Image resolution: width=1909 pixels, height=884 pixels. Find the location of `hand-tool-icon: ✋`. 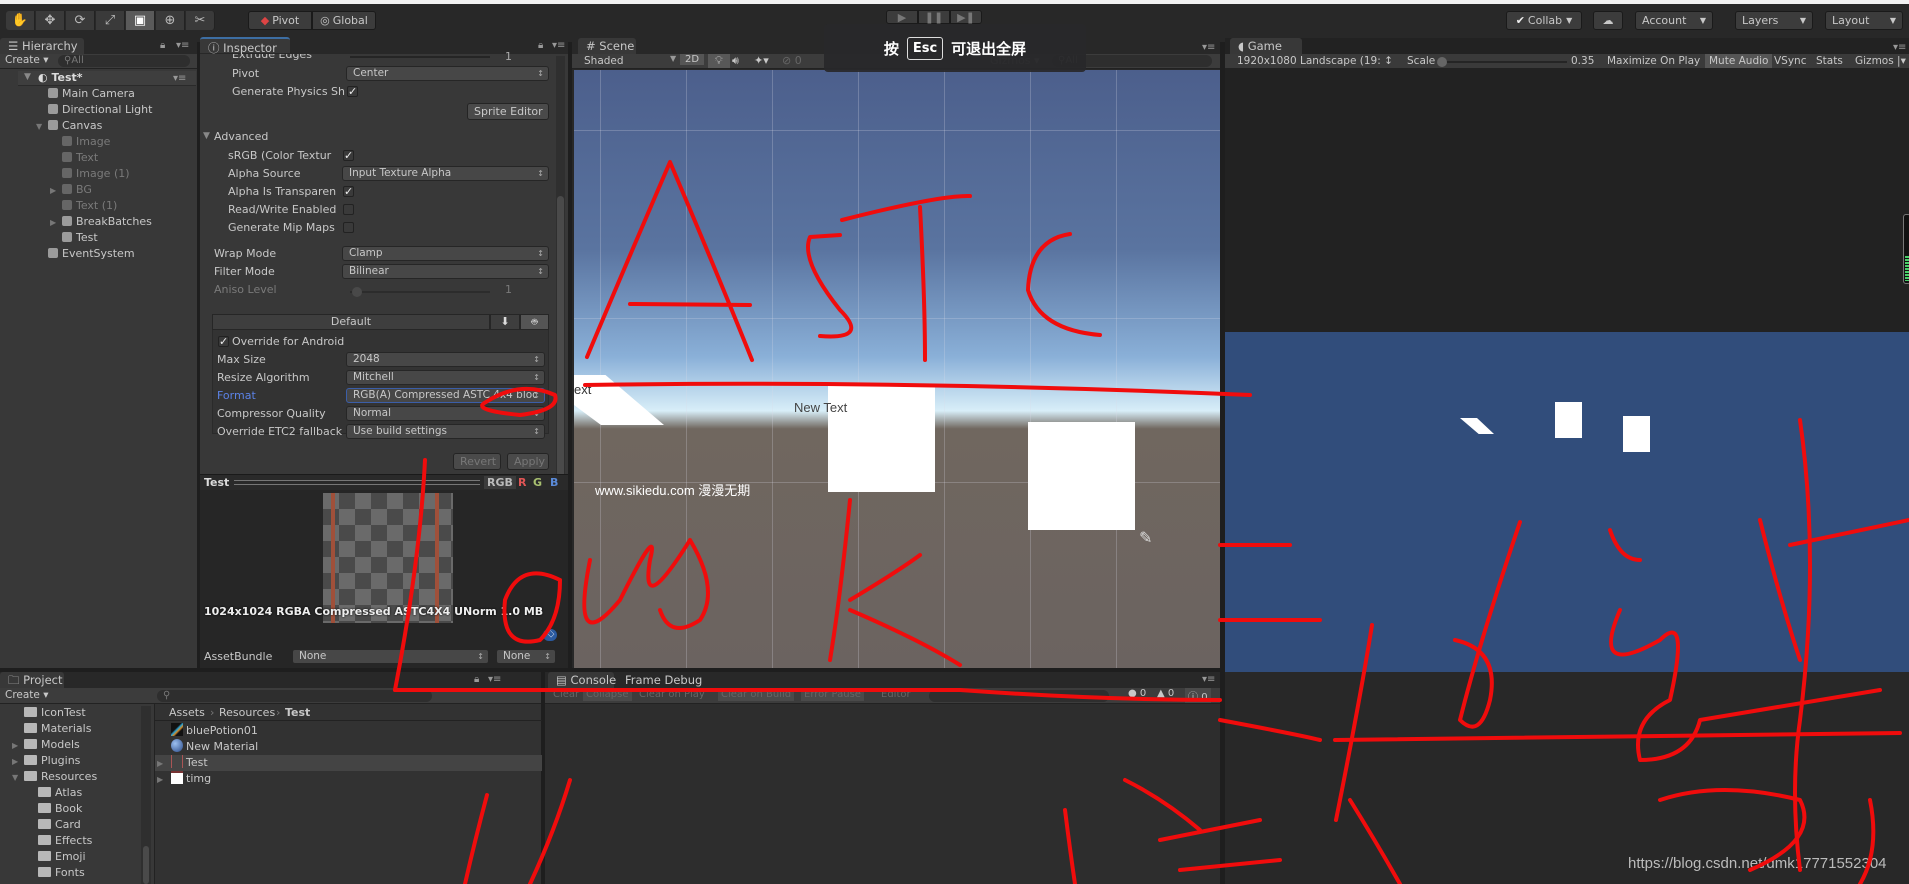

hand-tool-icon: ✋ is located at coordinates (20, 20).